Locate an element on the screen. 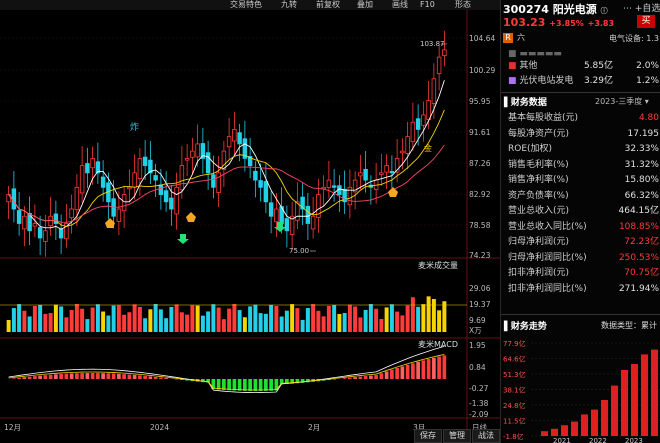 Image resolution: width=660 pixels, height=443 pixels. manage-button: 管理 is located at coordinates (457, 436).